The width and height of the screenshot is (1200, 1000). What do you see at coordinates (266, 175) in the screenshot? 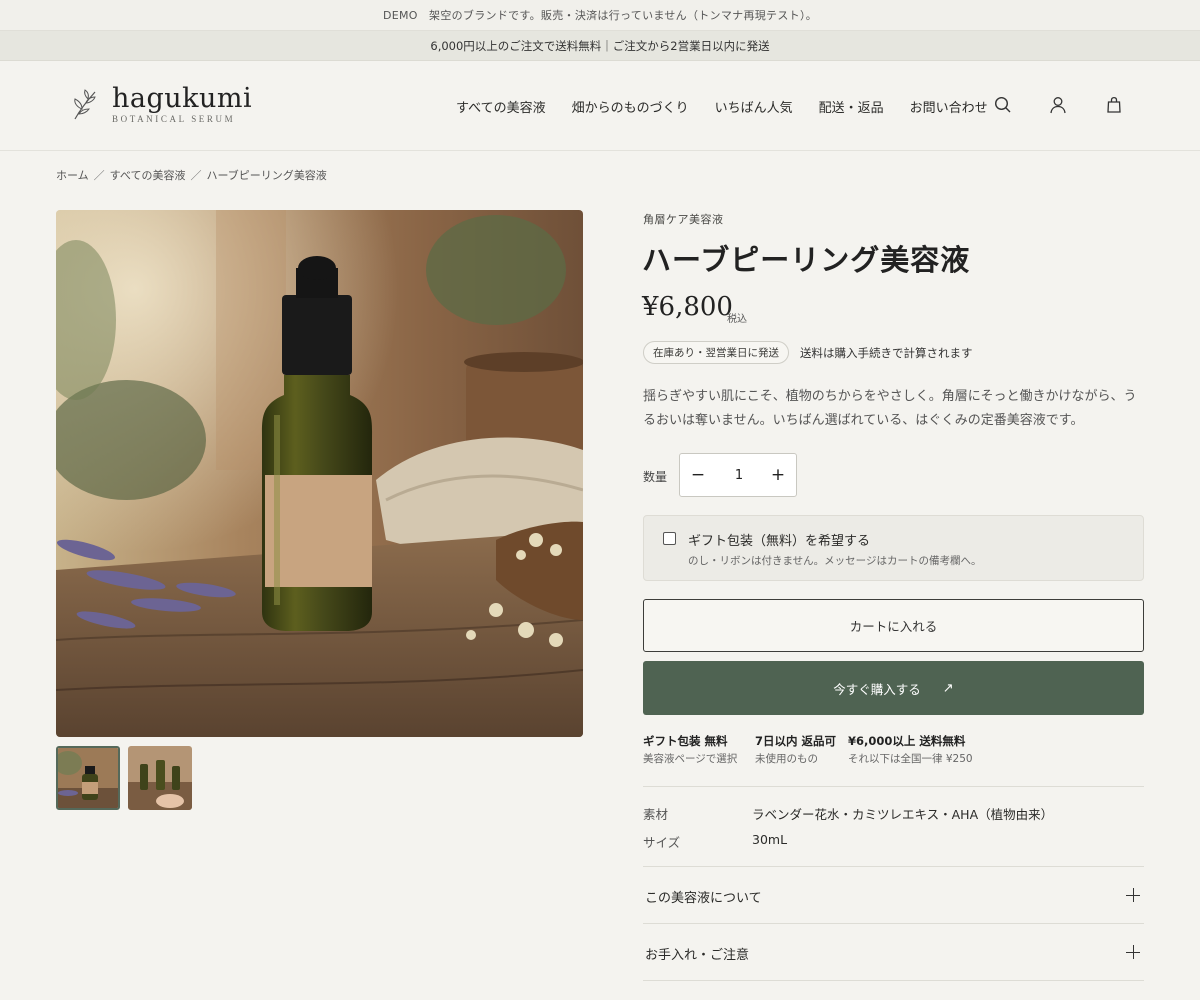
I see `breadcrumb-current: ハーブピーリング美容液` at bounding box center [266, 175].